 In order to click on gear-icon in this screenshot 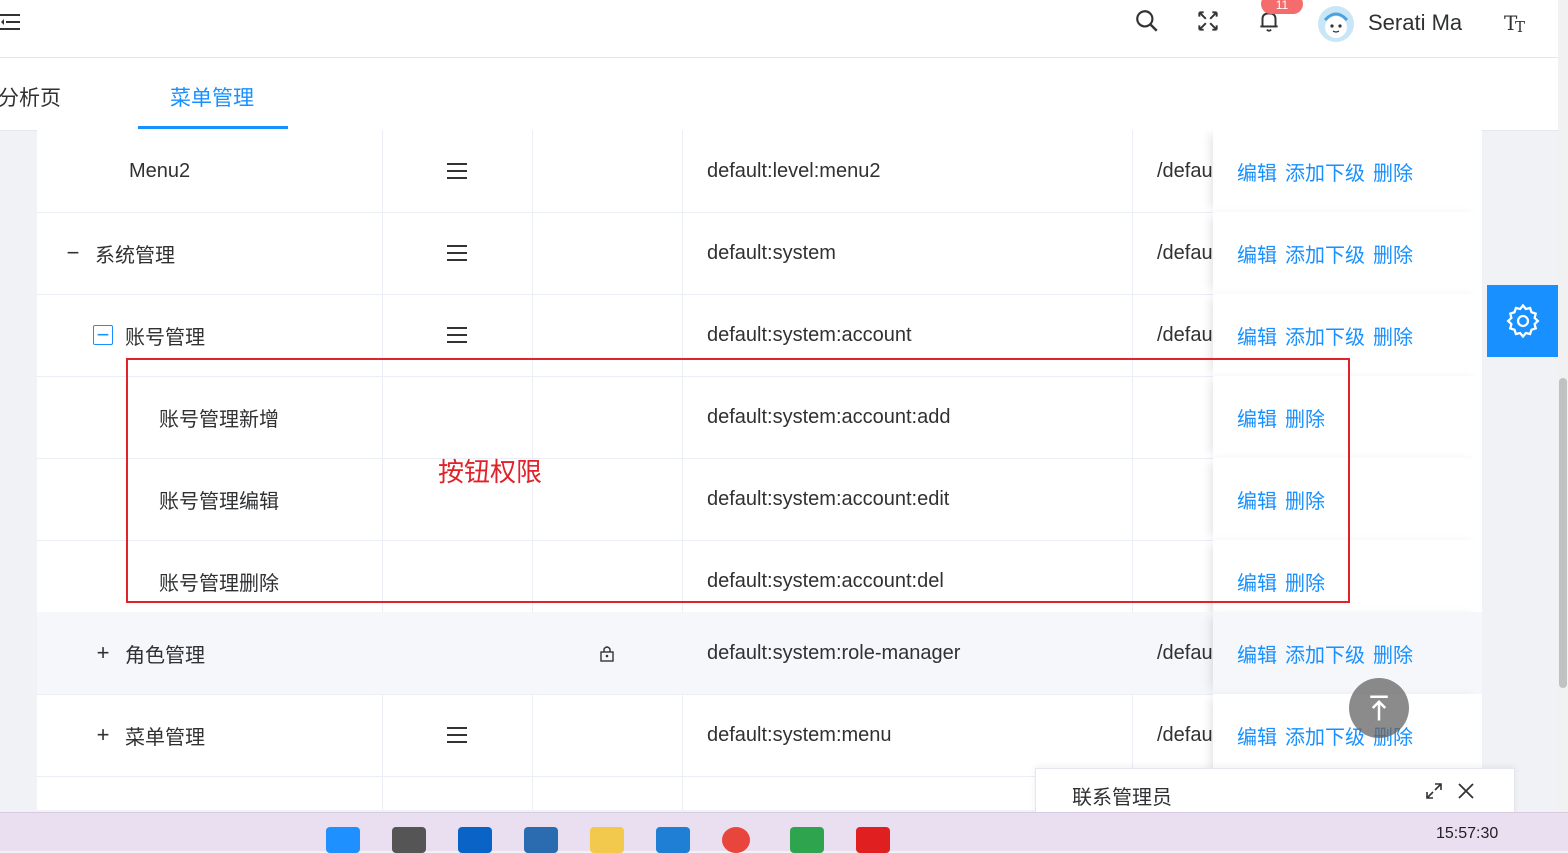, I will do `click(1523, 321)`.